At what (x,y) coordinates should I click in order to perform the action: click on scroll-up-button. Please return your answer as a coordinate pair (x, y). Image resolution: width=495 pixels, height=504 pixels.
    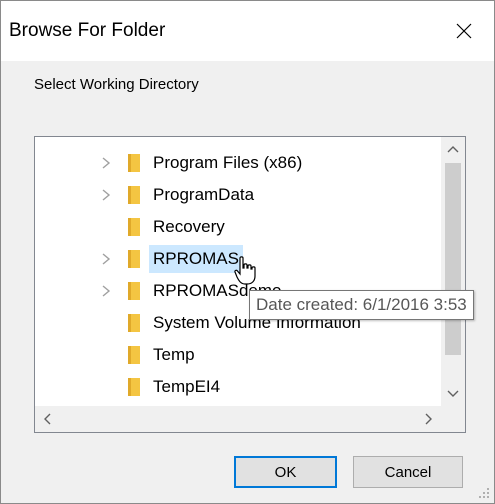
    Looking at the image, I should click on (453, 149).